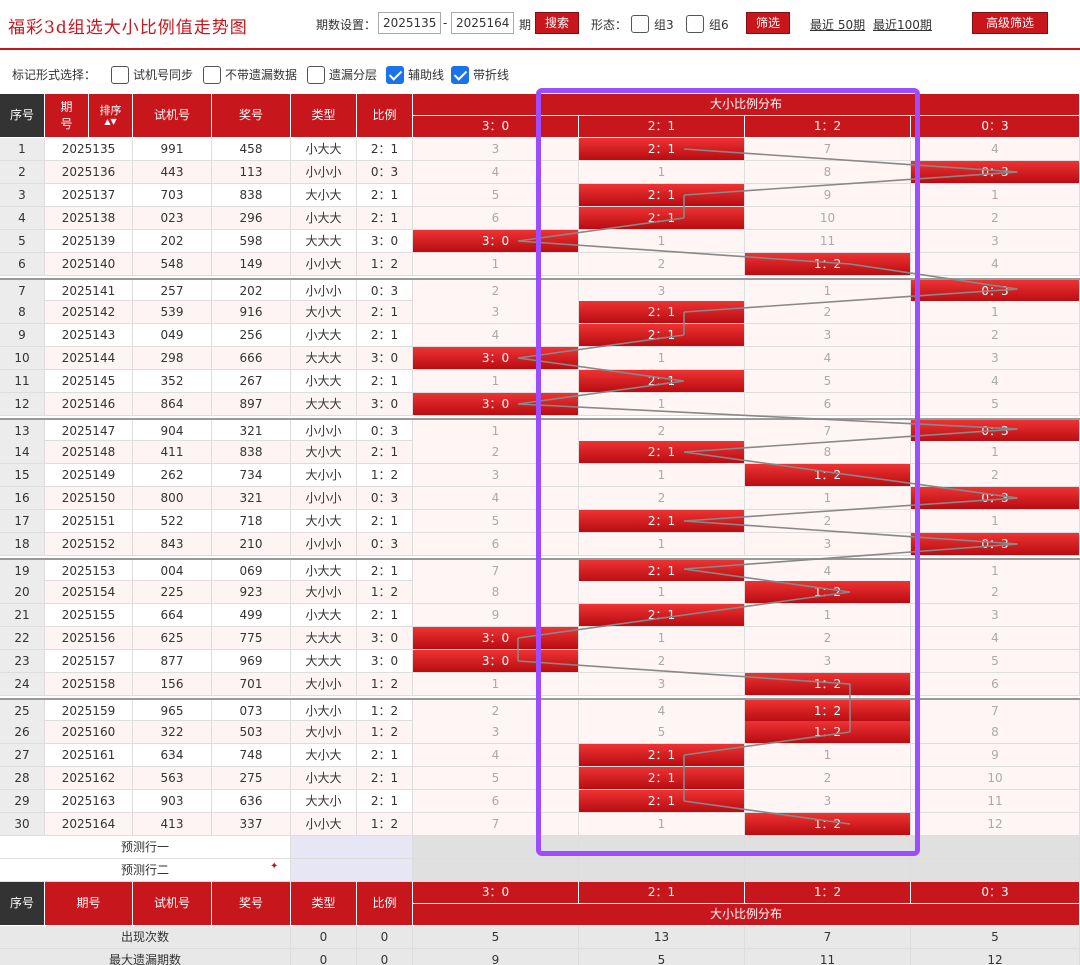 The height and width of the screenshot is (965, 1080). What do you see at coordinates (22, 824) in the screenshot?
I see `row-seq: 30` at bounding box center [22, 824].